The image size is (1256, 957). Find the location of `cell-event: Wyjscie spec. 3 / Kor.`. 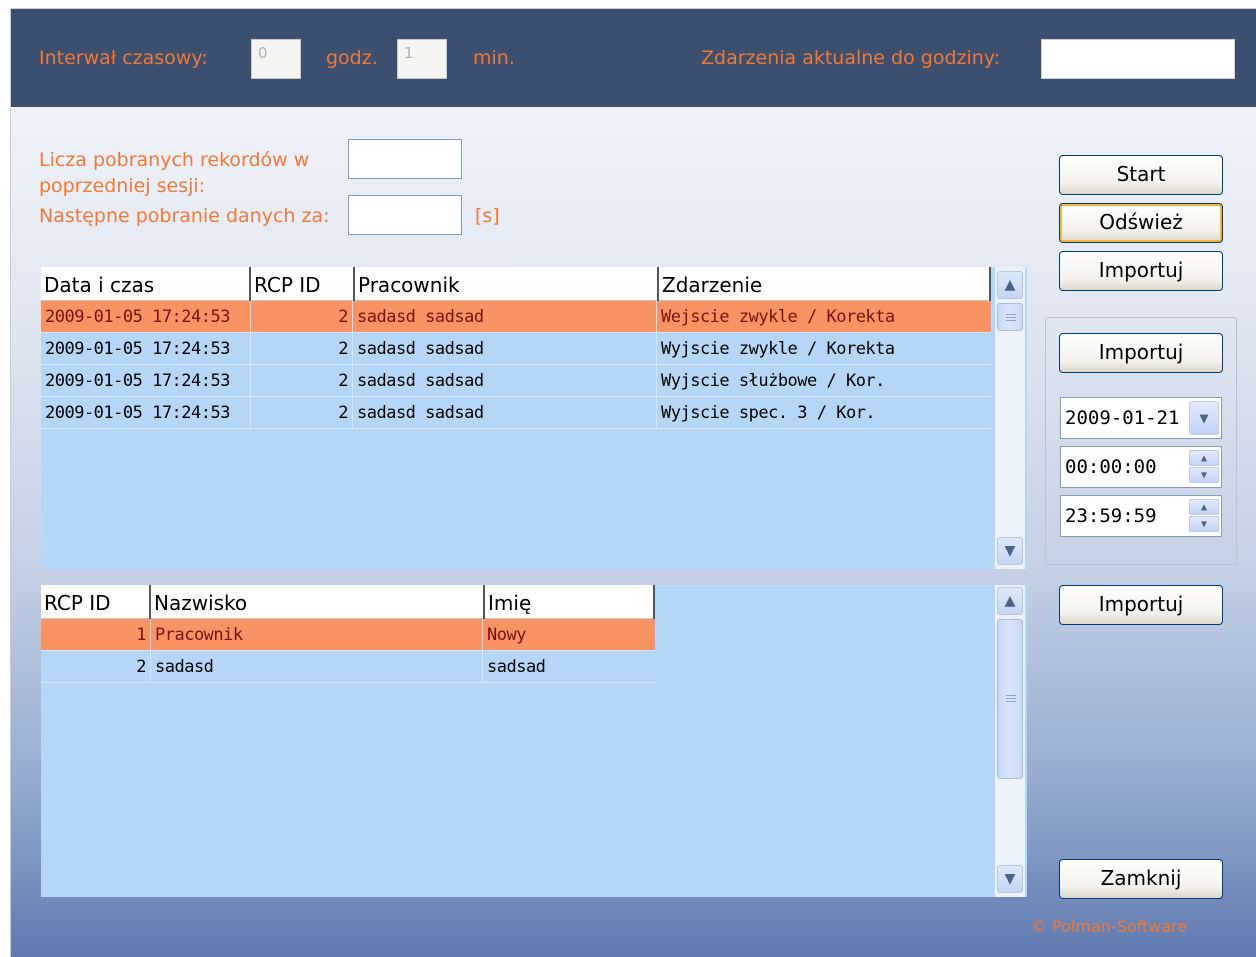

cell-event: Wyjscie spec. 3 / Kor. is located at coordinates (768, 413).